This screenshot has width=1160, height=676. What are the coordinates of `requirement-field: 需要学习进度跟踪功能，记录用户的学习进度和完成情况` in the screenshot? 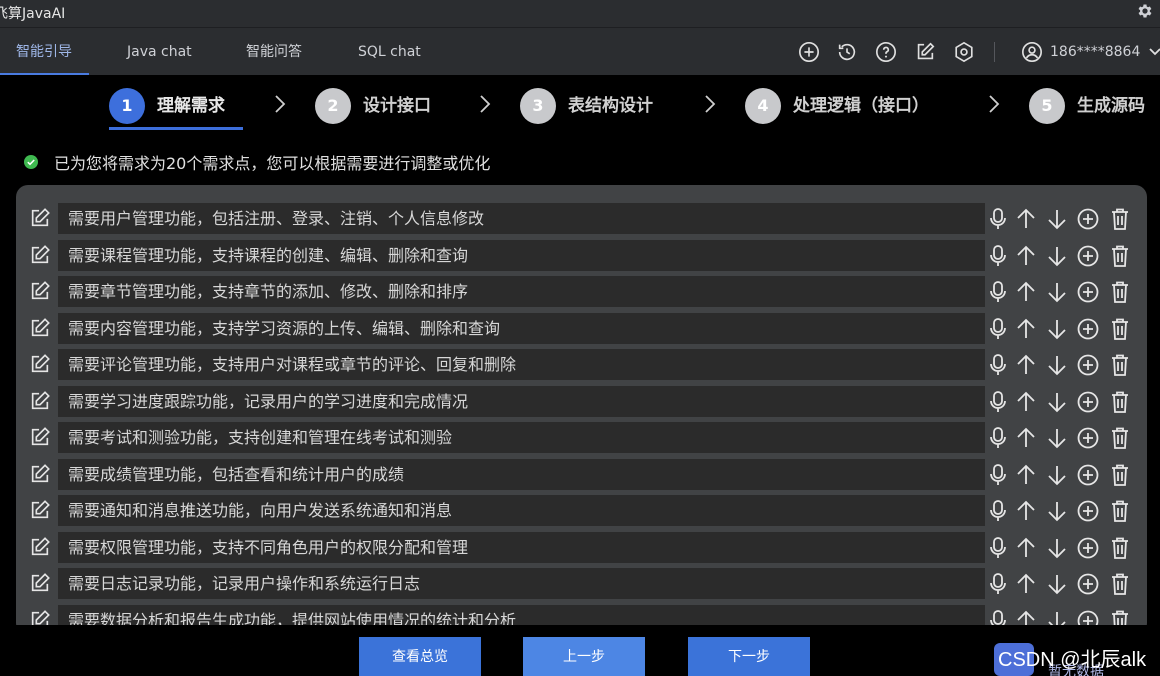 It's located at (521, 401).